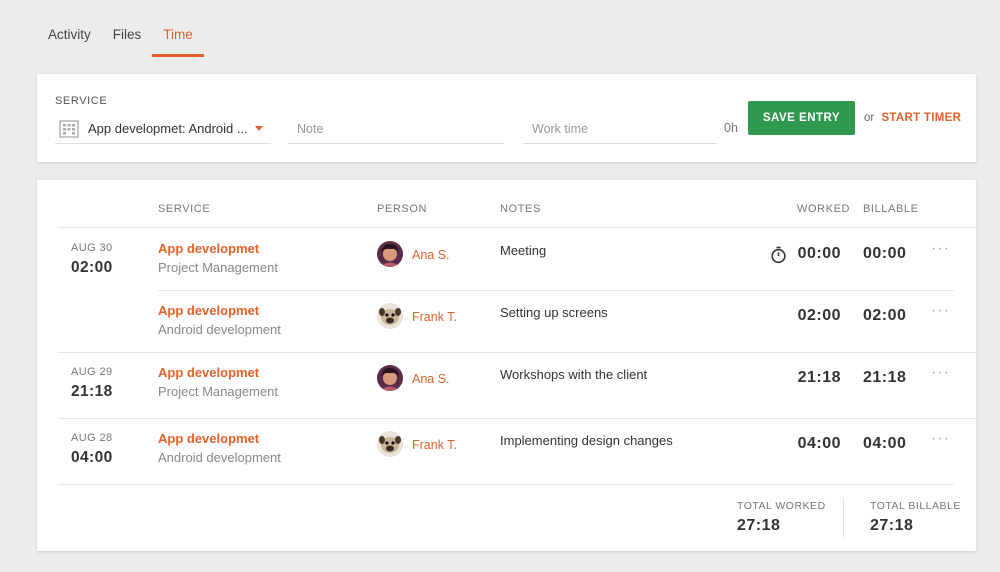 Image resolution: width=1000 pixels, height=572 pixels. I want to click on billable-time: 00:00, so click(885, 253).